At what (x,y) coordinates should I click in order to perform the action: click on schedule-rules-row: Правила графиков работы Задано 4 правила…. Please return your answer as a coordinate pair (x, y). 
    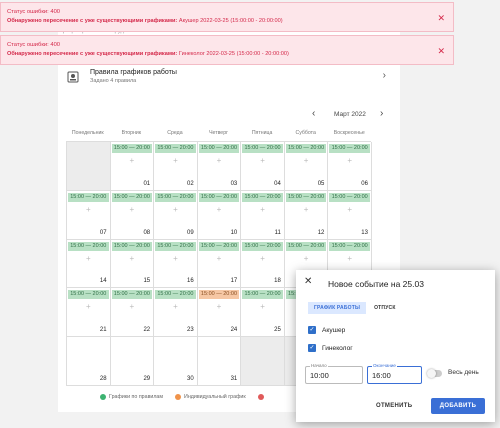
    Looking at the image, I should click on (231, 77).